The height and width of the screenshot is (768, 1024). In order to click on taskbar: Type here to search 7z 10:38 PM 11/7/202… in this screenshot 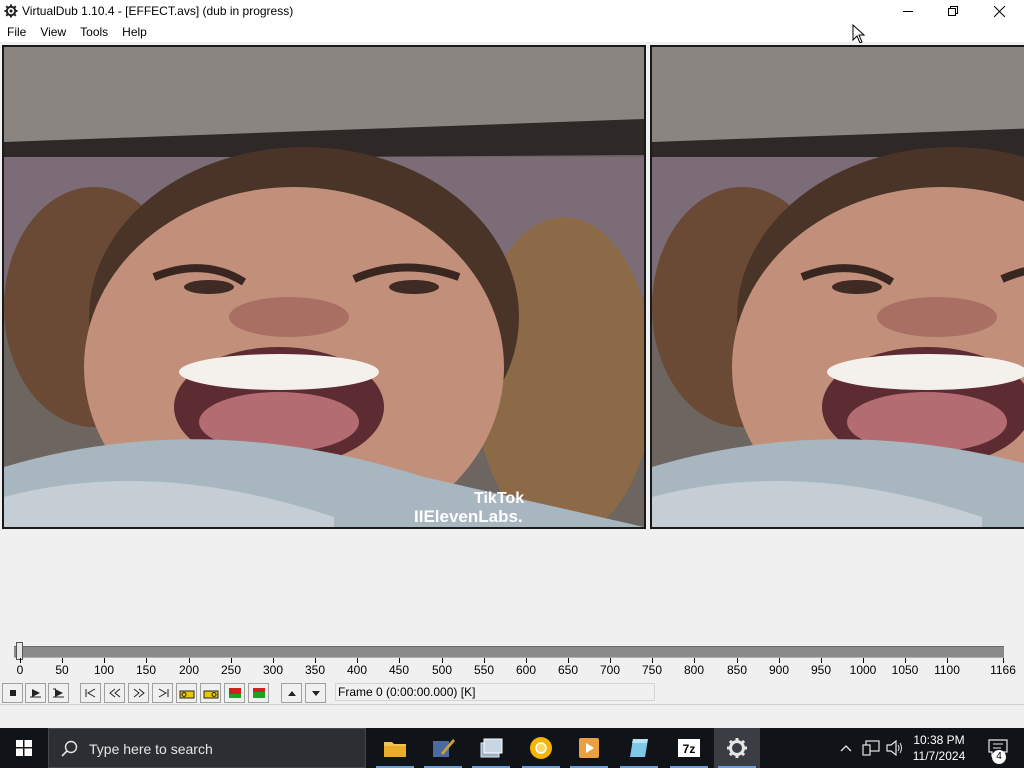, I will do `click(512, 748)`.